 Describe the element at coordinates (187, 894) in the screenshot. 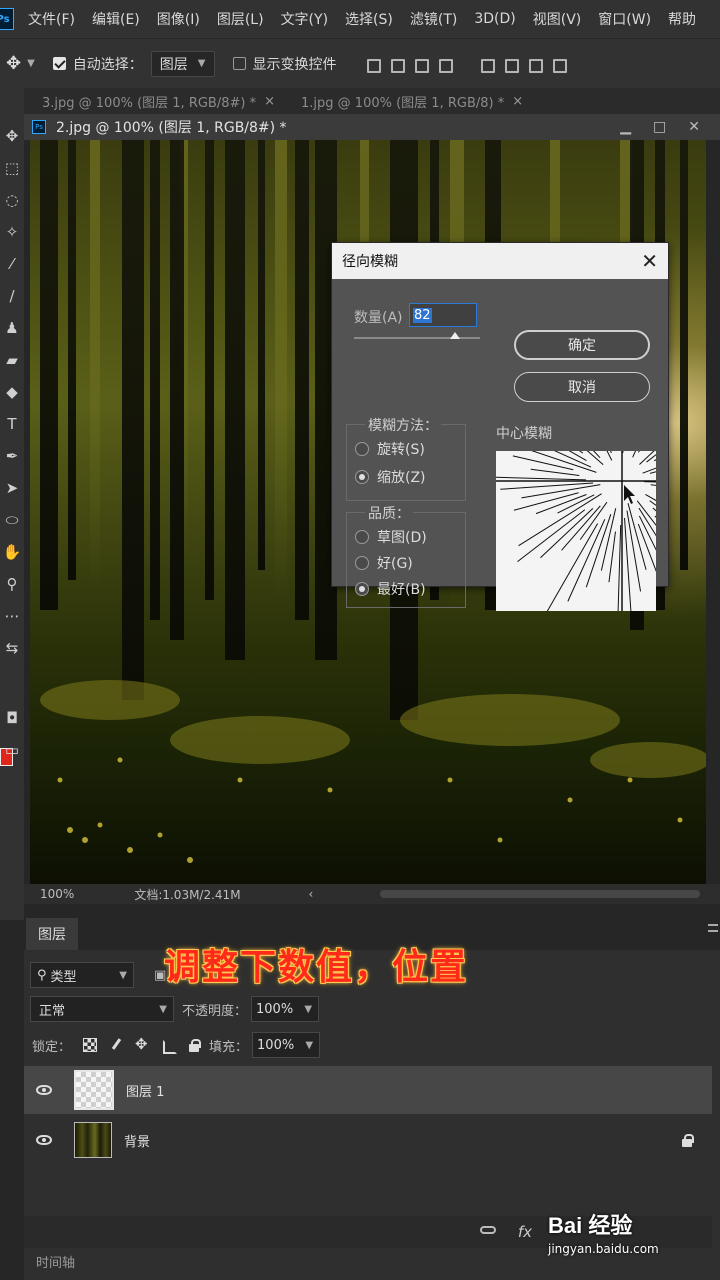

I see `document-size: 文档:1.03M/2.41M` at that location.